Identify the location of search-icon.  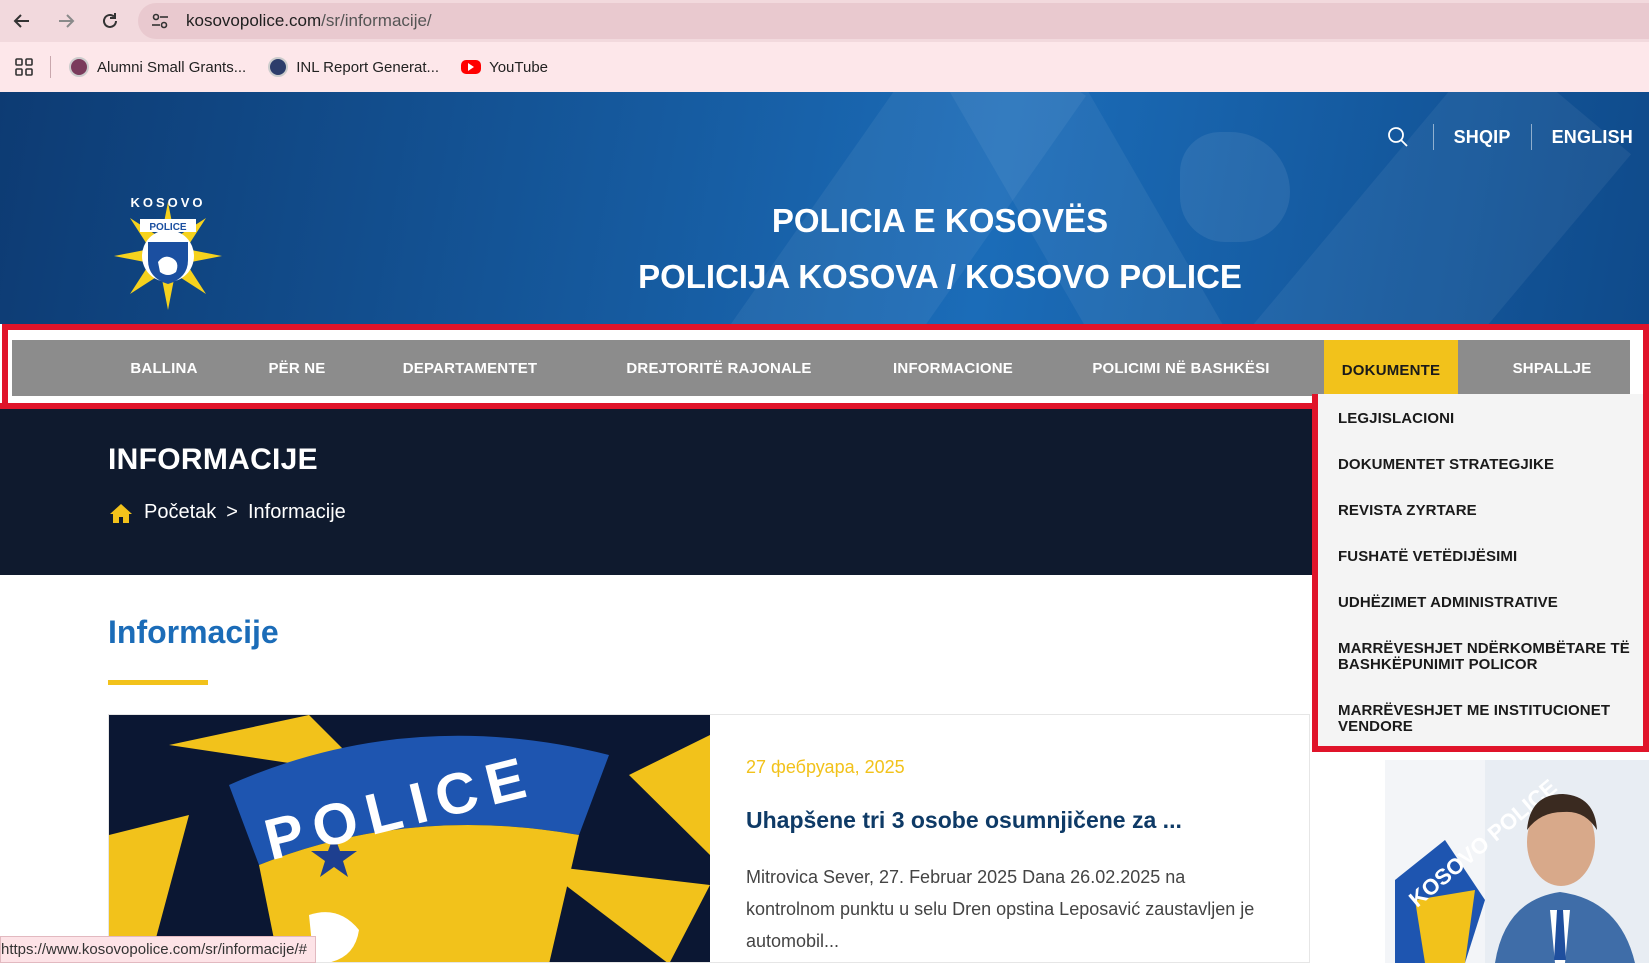
(1397, 137).